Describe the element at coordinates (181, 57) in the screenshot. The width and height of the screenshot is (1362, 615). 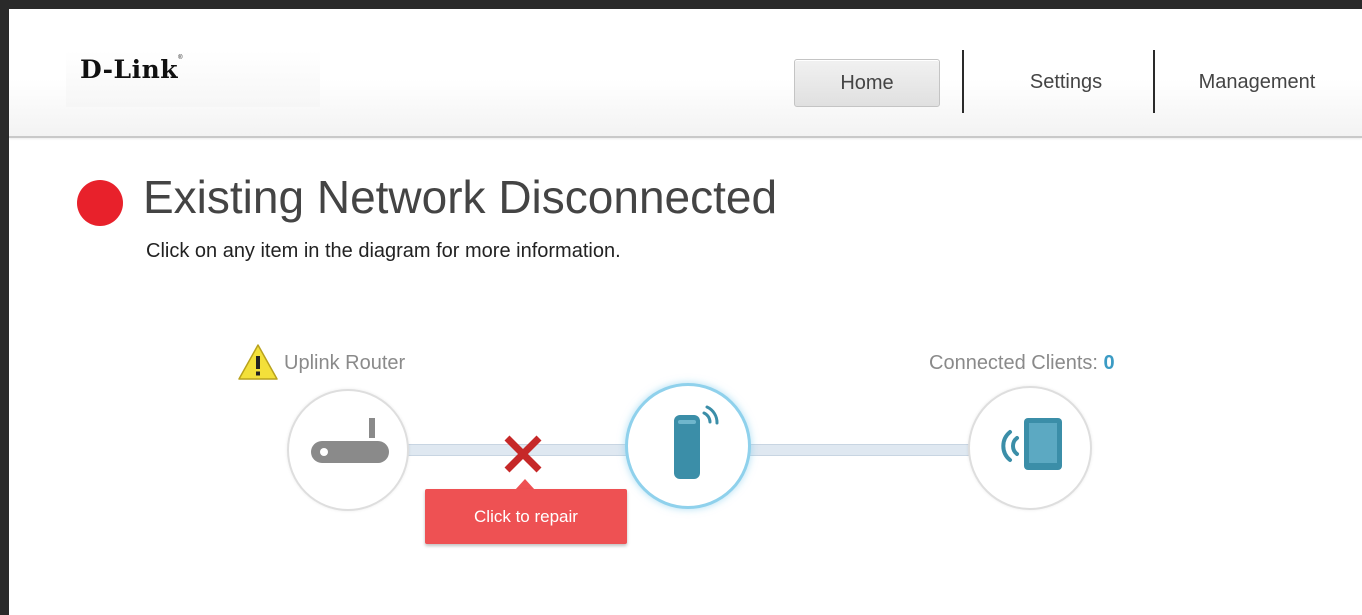
I see `registered-mark: ®` at that location.